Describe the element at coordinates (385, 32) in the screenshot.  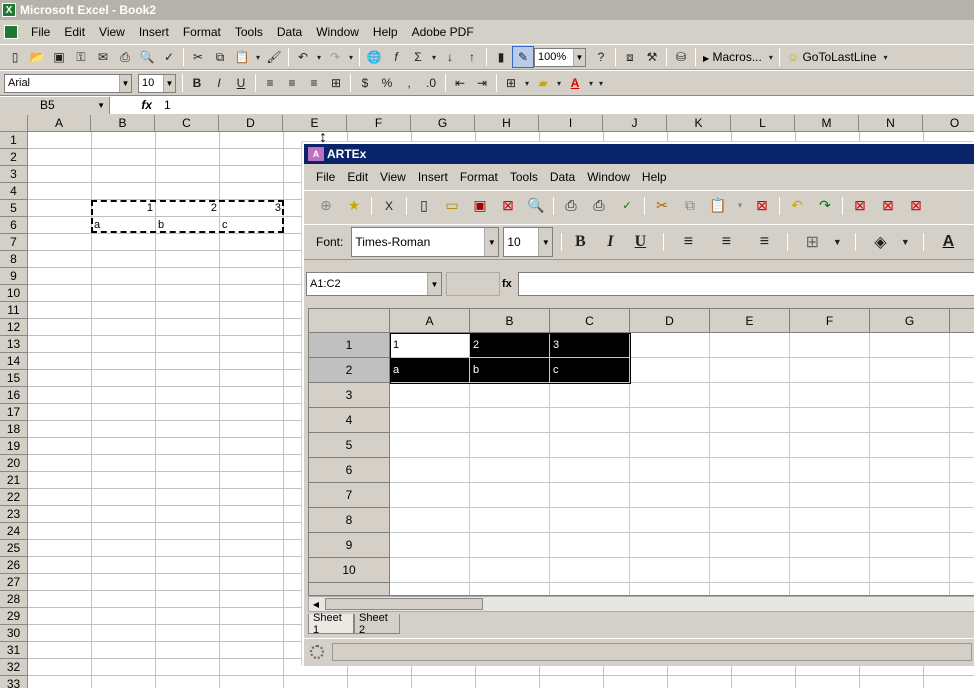
I see `excel-menu-help: Help` at that location.